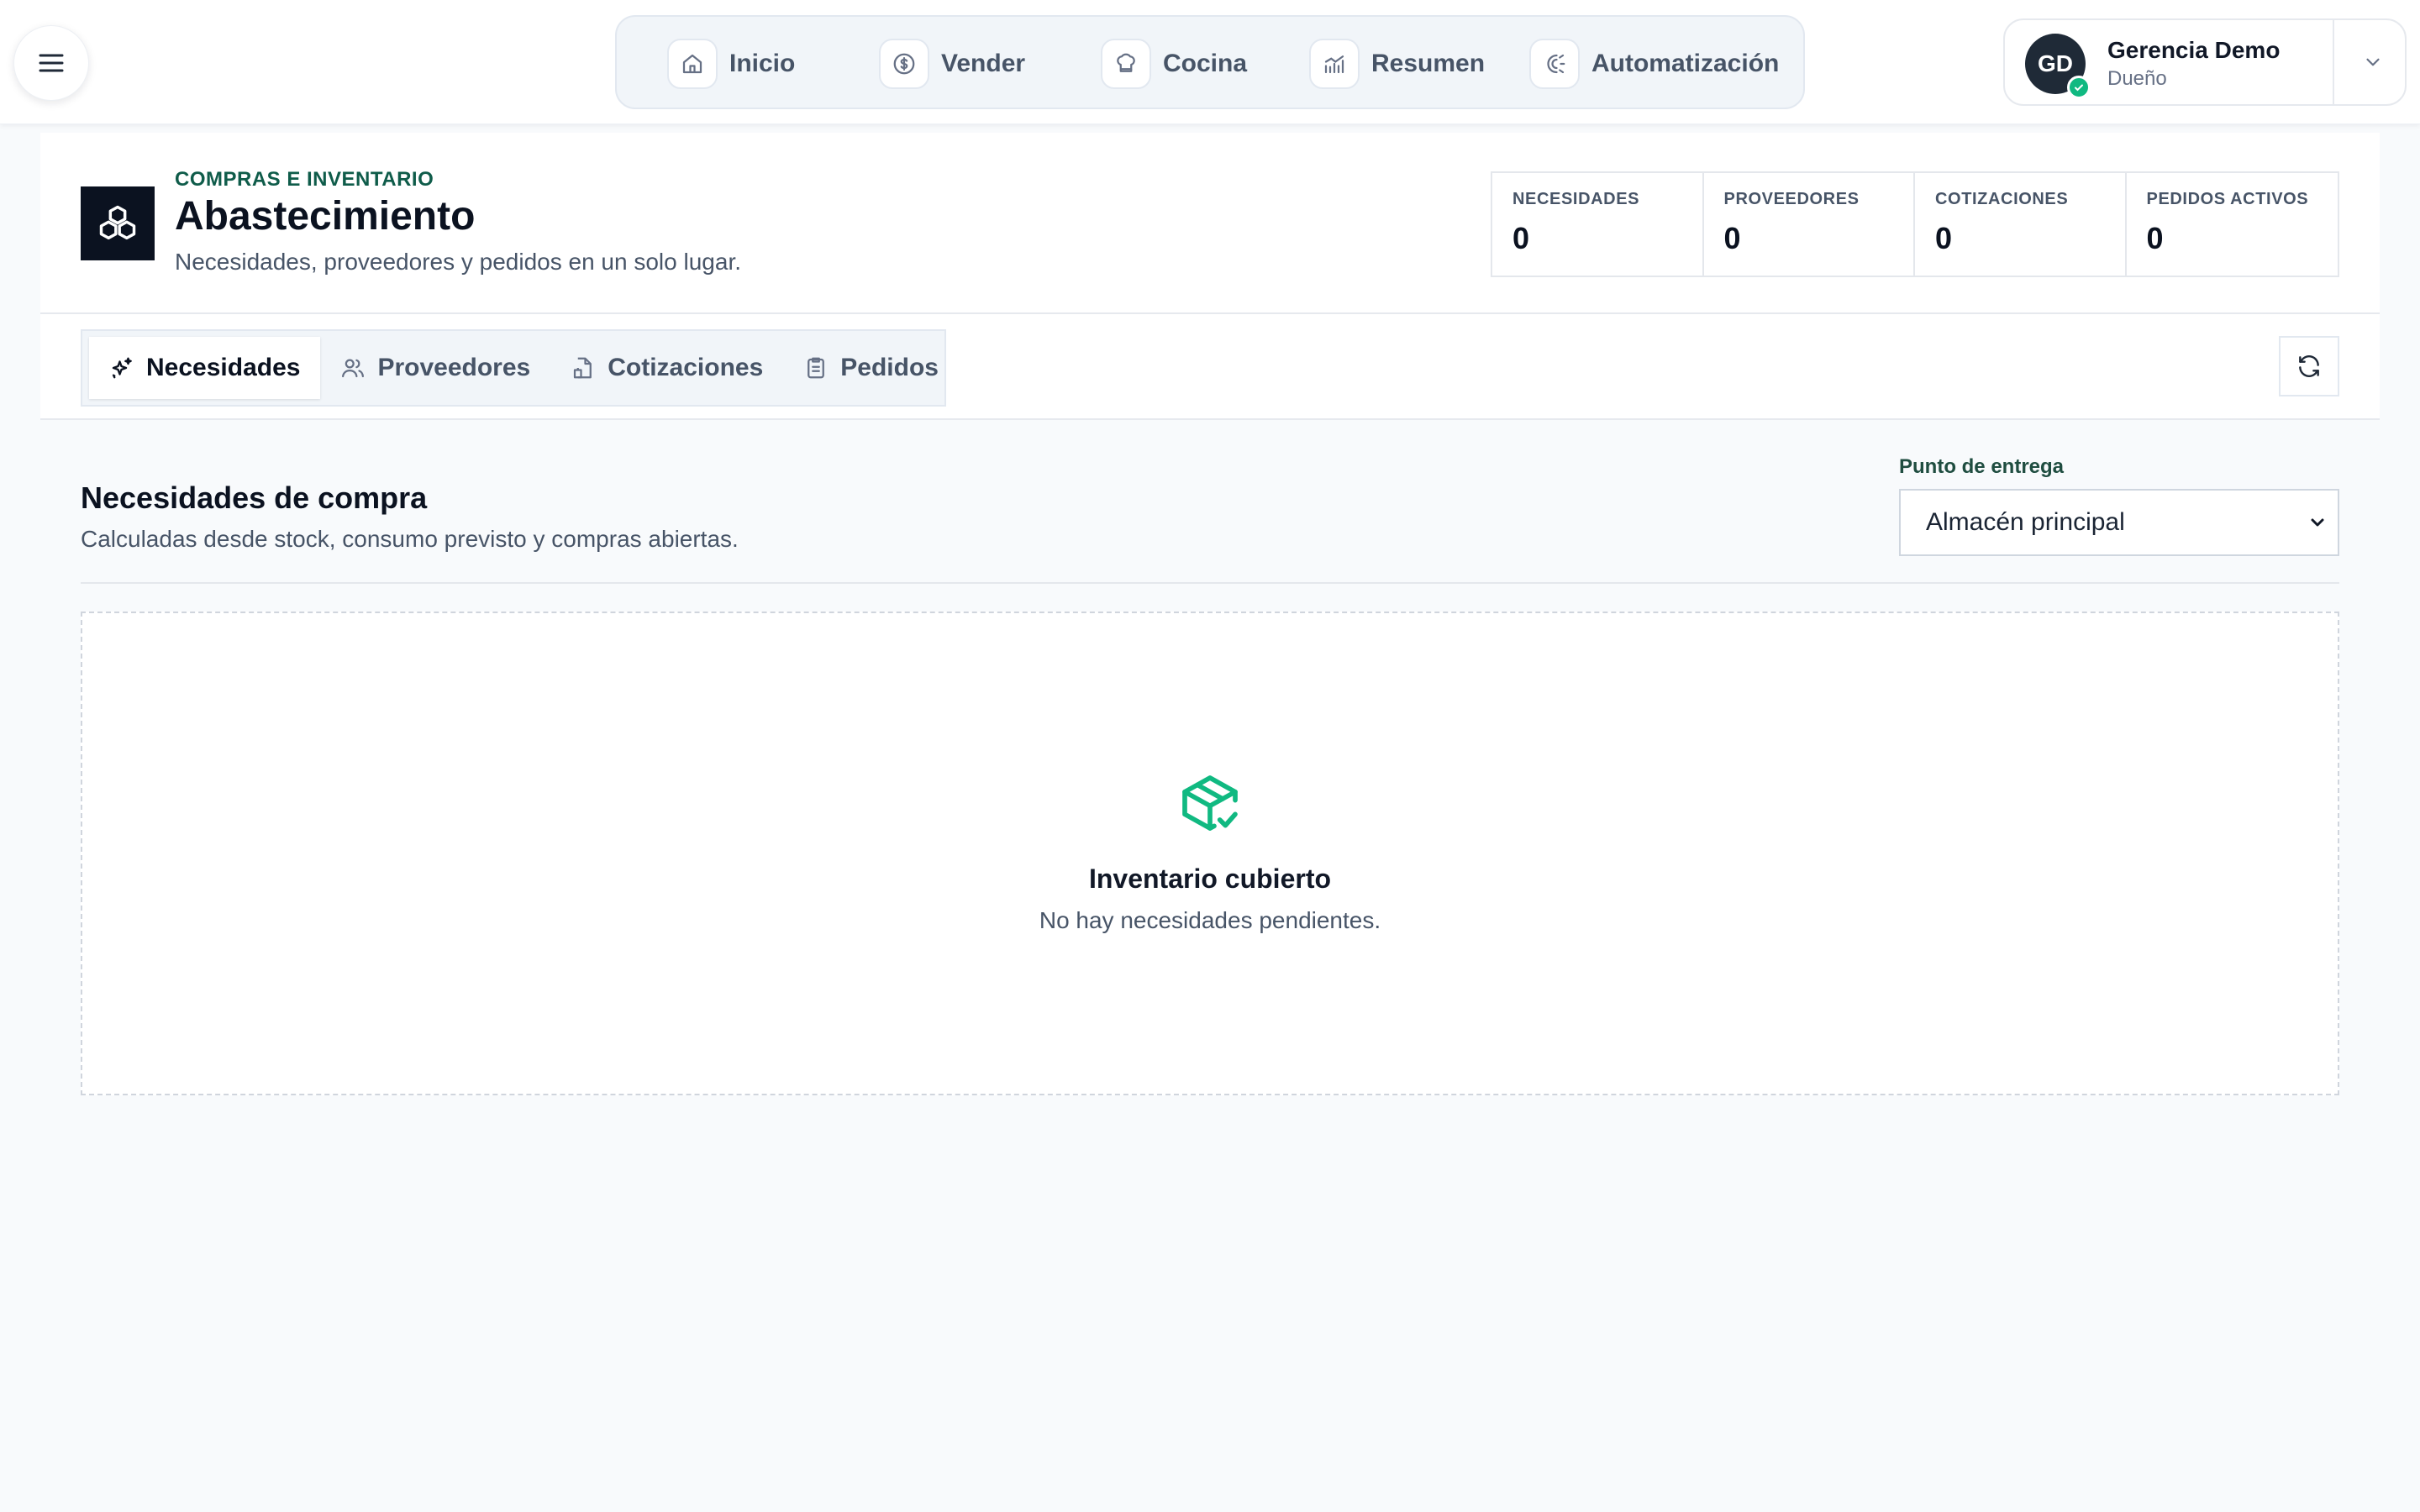 The width and height of the screenshot is (2420, 1512). I want to click on document-icon, so click(589, 368).